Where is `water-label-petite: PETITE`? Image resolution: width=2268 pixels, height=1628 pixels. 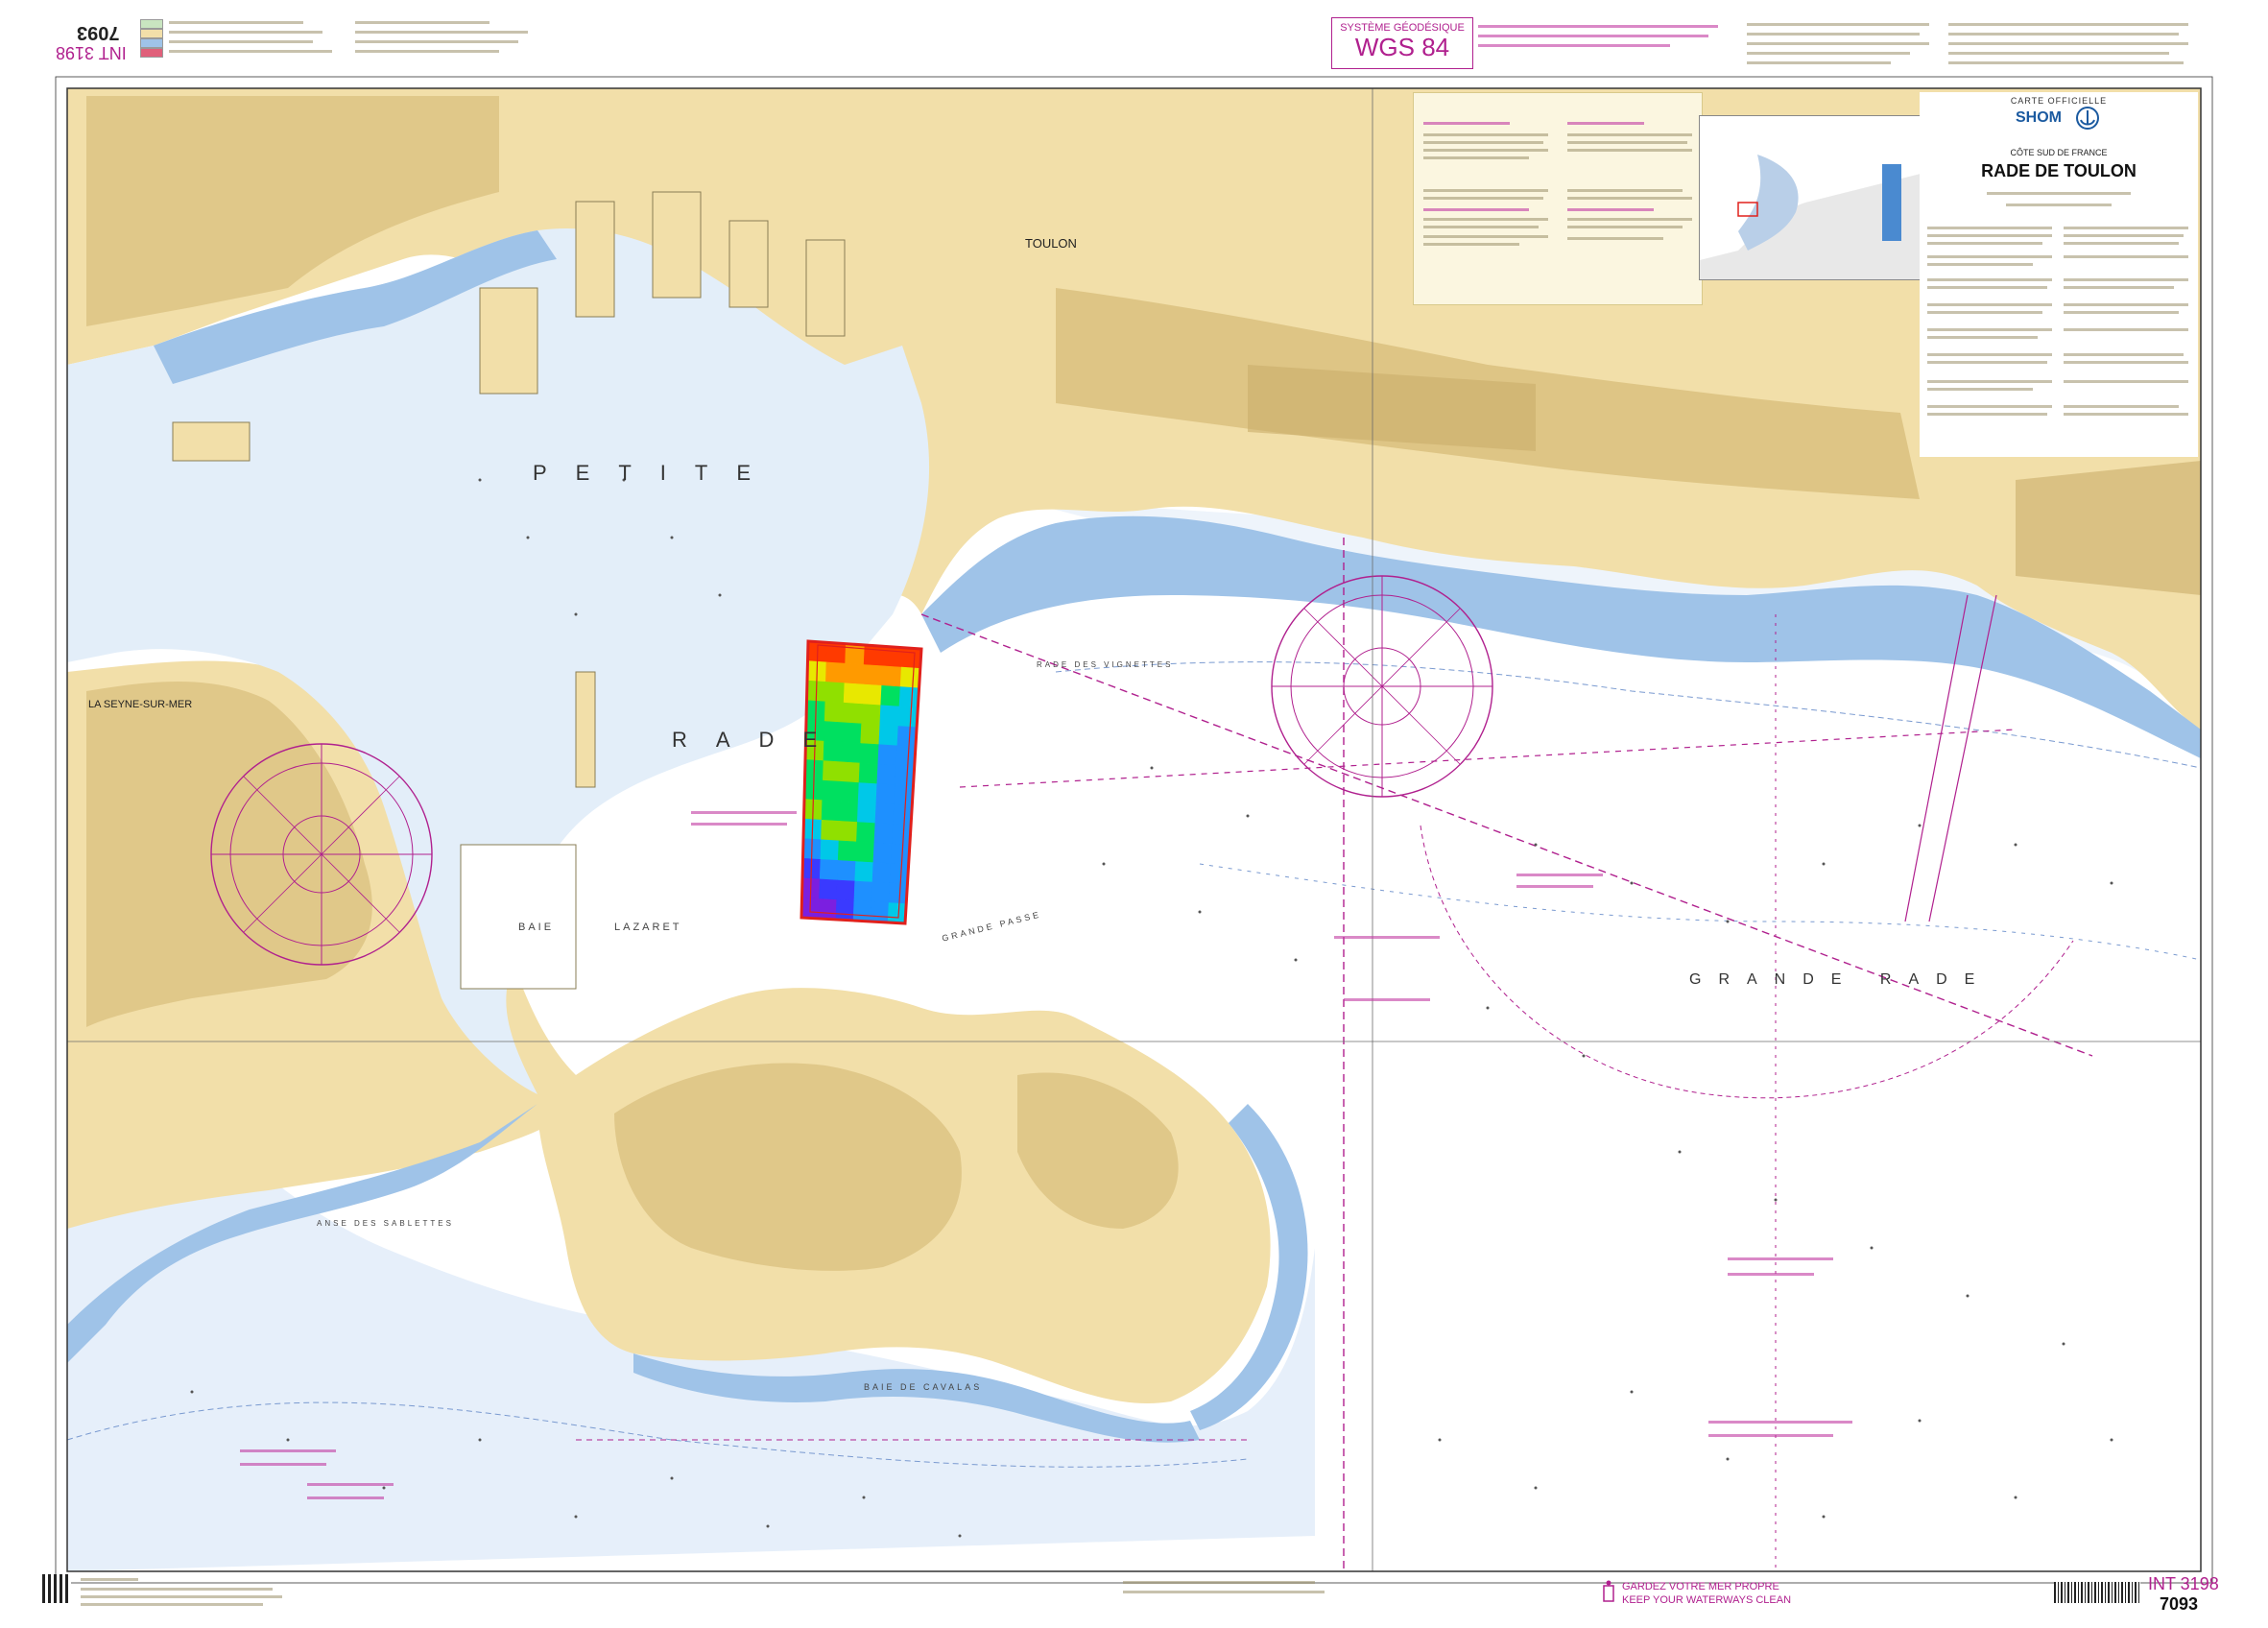 water-label-petite: PETITE is located at coordinates (656, 473).